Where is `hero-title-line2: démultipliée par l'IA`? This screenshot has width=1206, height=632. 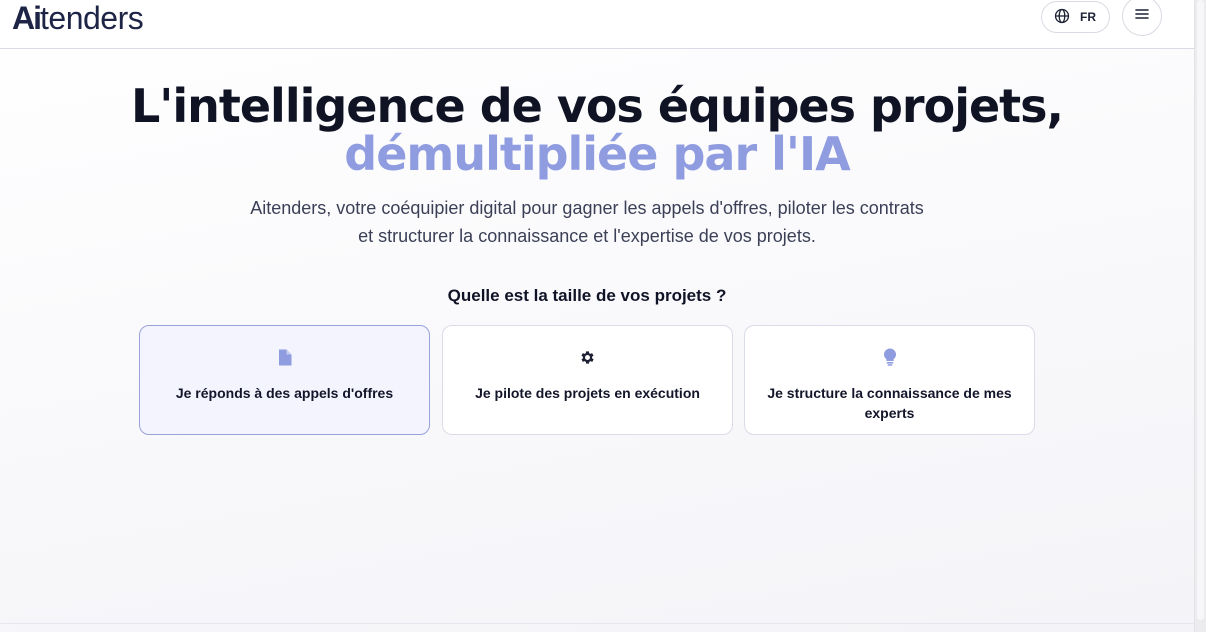 hero-title-line2: démultipliée par l'IA is located at coordinates (597, 154).